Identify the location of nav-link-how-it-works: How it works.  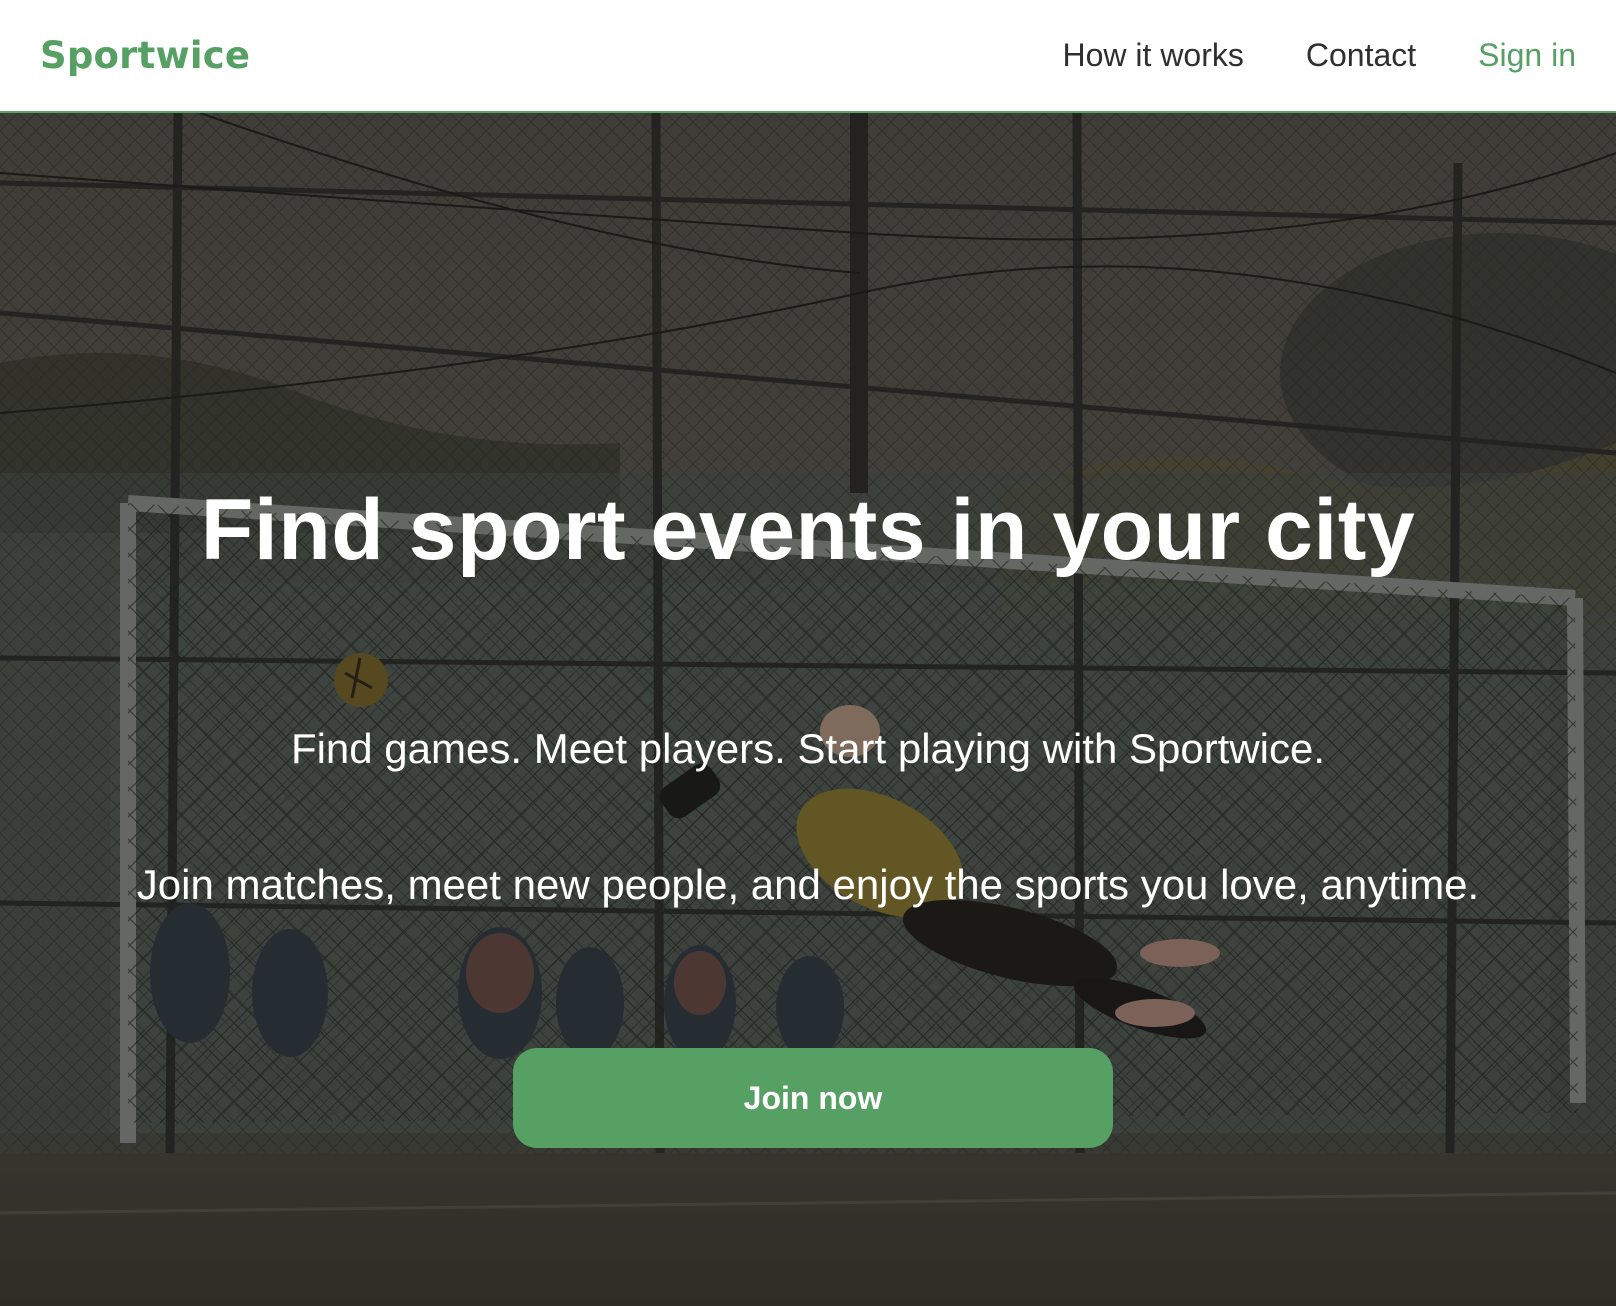
(1153, 55).